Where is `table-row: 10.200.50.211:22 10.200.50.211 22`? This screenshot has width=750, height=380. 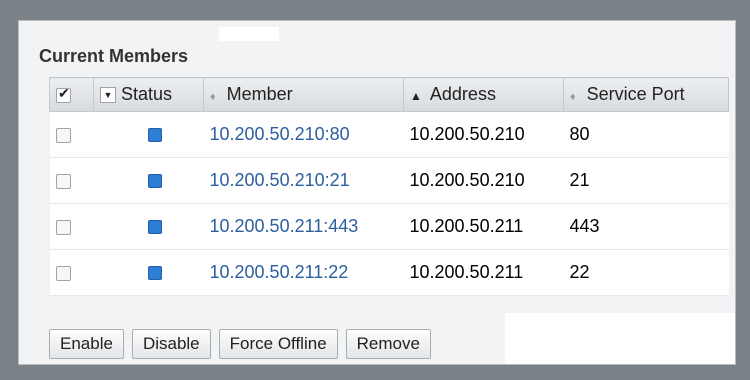 table-row: 10.200.50.211:22 10.200.50.211 22 is located at coordinates (389, 272).